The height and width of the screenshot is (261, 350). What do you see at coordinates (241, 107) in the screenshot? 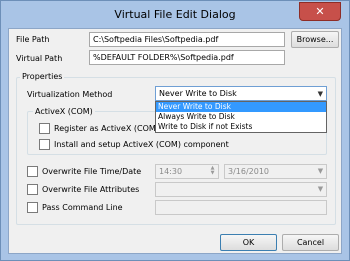
I see `dropdown-option-never-write: Never Write to Disk` at bounding box center [241, 107].